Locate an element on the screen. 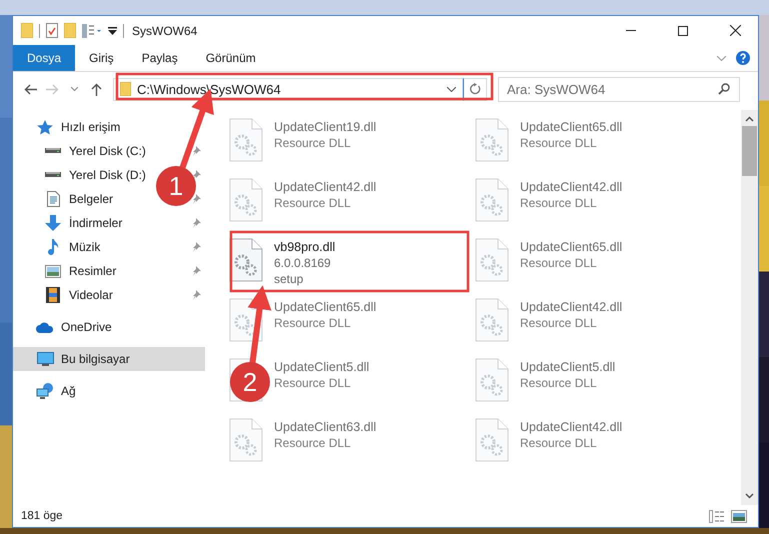 The image size is (769, 534). refresh-icon is located at coordinates (475, 89).